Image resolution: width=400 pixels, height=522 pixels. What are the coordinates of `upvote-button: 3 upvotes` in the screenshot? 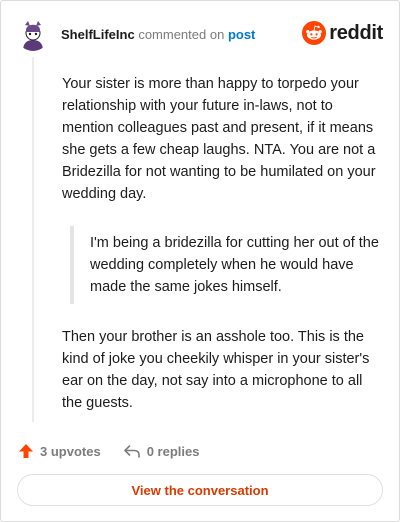 It's located at (59, 451).